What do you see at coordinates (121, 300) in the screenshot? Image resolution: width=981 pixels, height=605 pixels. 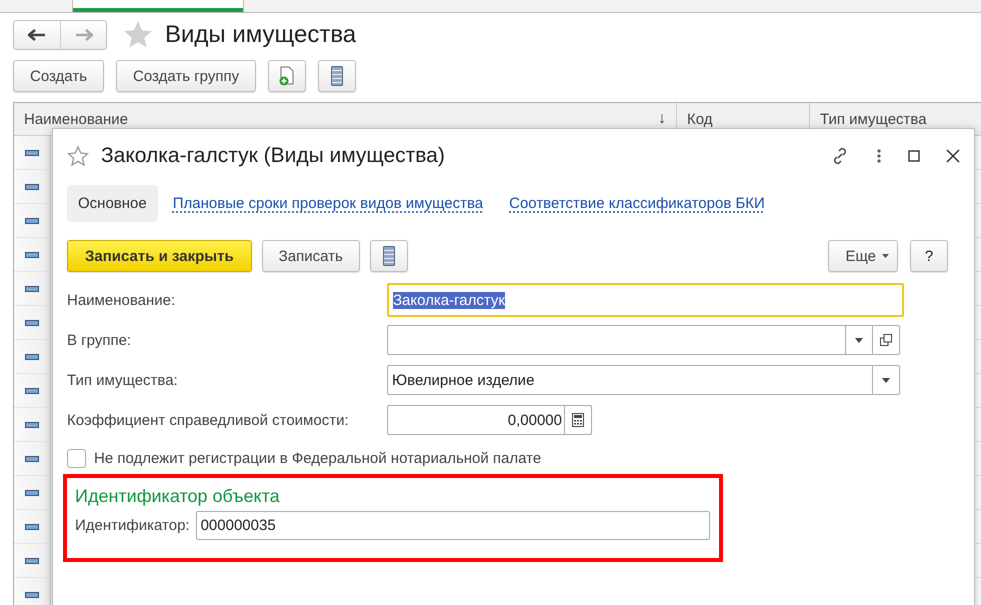 I see `field-label: Наименование:` at bounding box center [121, 300].